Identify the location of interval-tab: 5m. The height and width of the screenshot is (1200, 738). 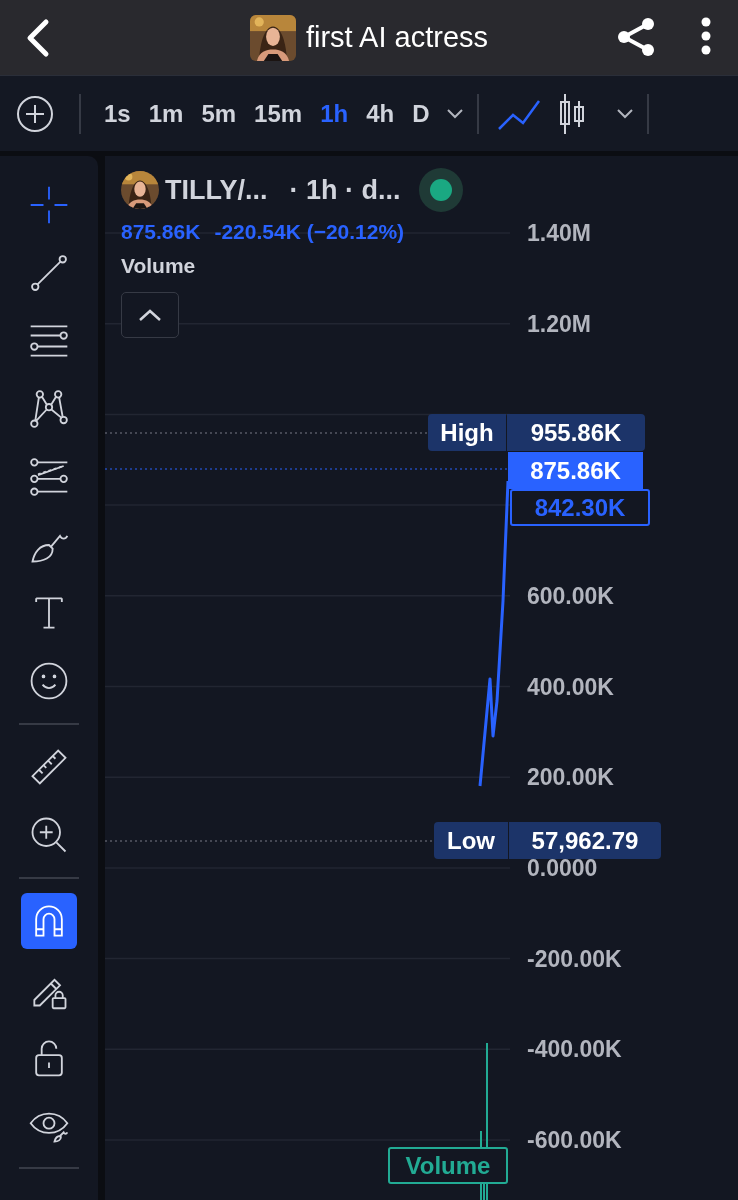
(219, 113).